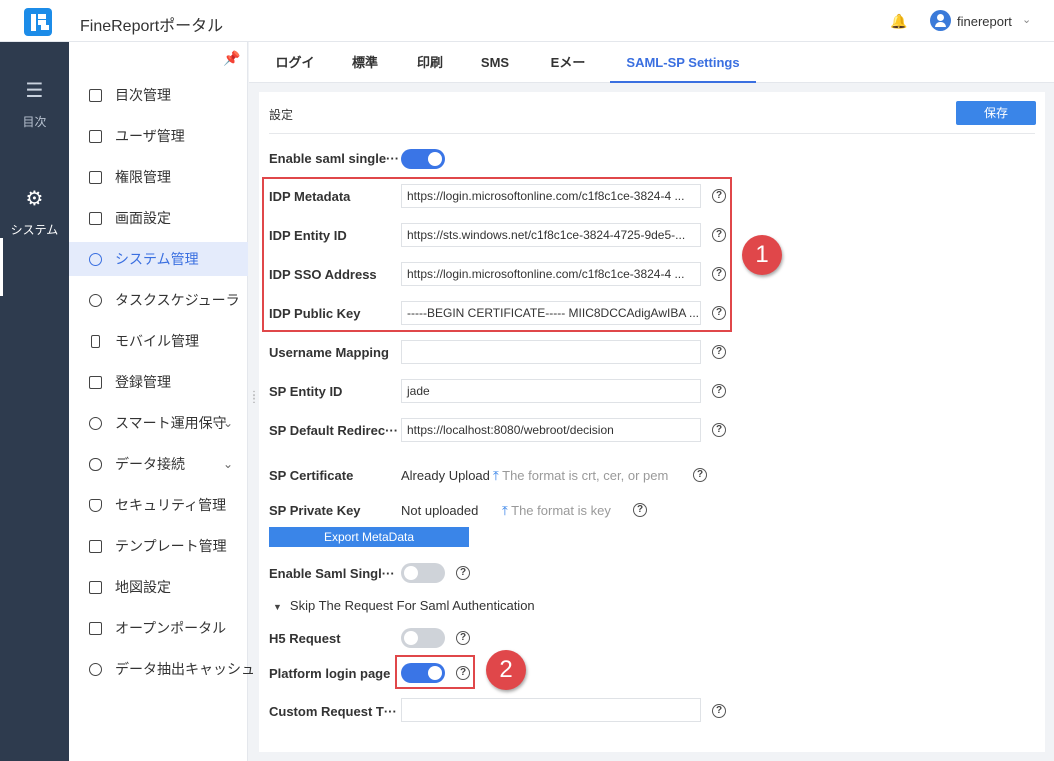 The image size is (1054, 761). Describe the element at coordinates (527, 21) in the screenshot. I see `top-bar: FineReportポータル 🔔 finereport ⌄` at that location.